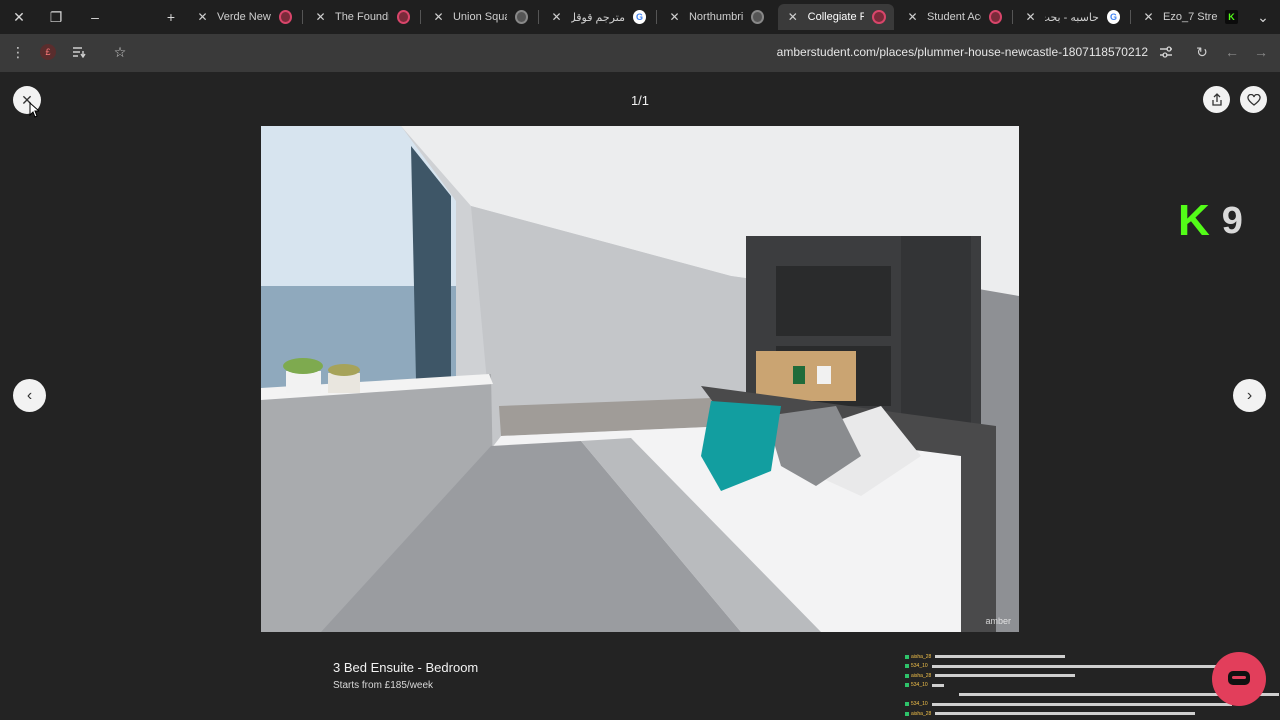 This screenshot has width=1280, height=720. I want to click on room-price: Starts from £185/week, so click(383, 685).